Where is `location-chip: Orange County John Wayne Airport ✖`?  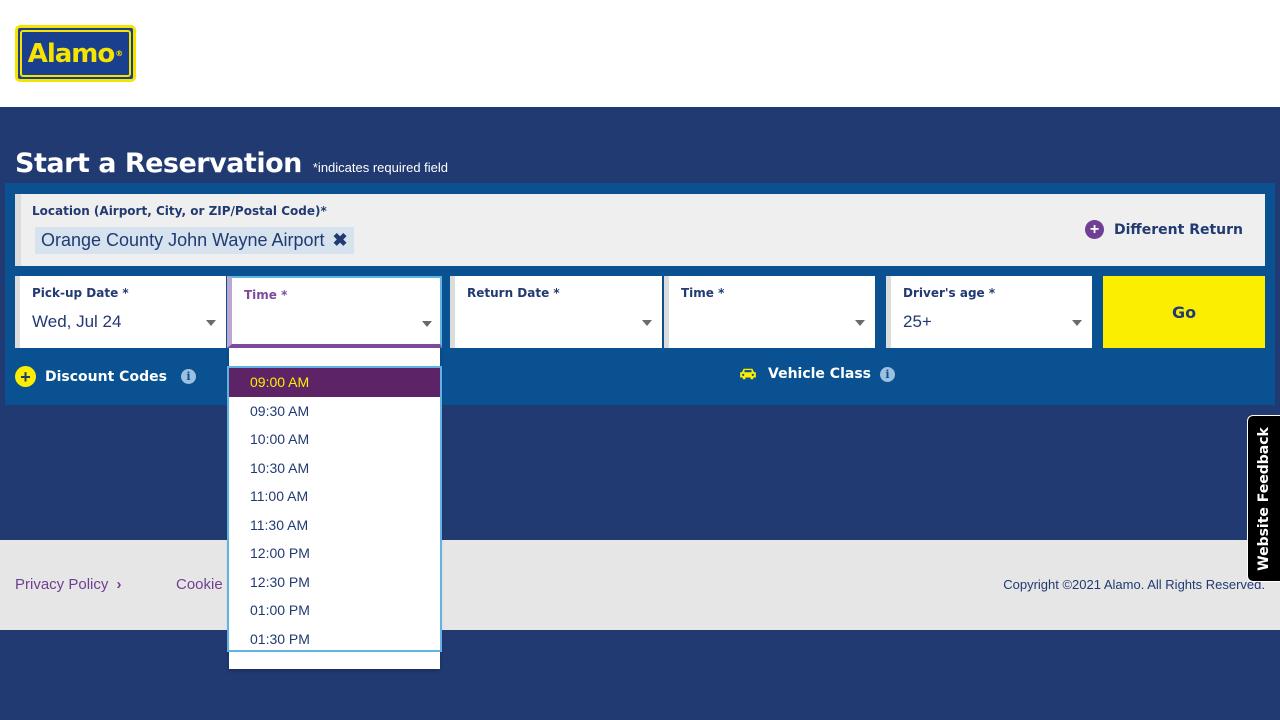
location-chip: Orange County John Wayne Airport ✖ is located at coordinates (194, 240).